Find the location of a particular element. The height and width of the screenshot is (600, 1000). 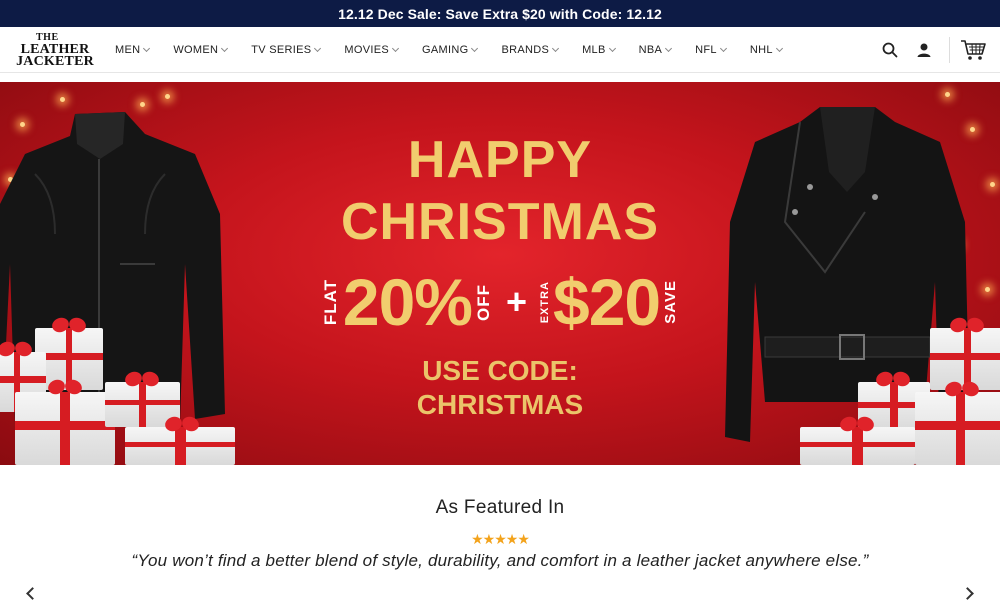

nav-item-label: MOVIES is located at coordinates (367, 49).